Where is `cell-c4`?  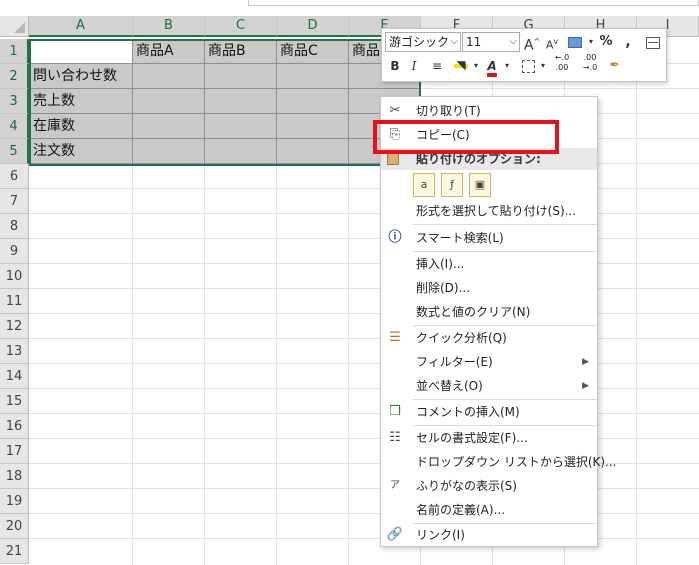 cell-c4 is located at coordinates (241, 126).